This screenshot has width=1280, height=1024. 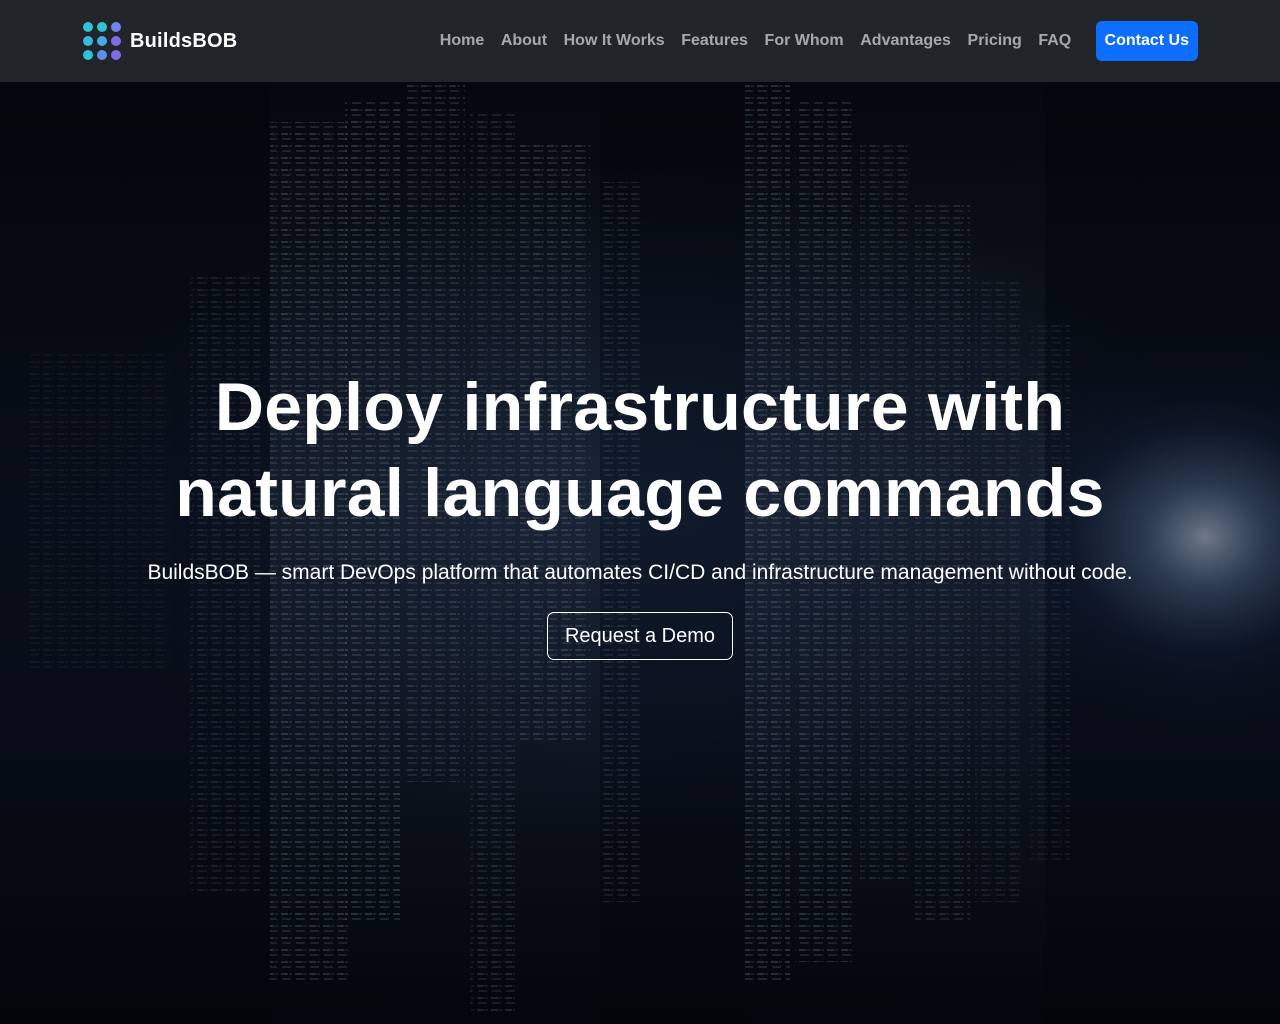 What do you see at coordinates (524, 41) in the screenshot?
I see `nav-about: About` at bounding box center [524, 41].